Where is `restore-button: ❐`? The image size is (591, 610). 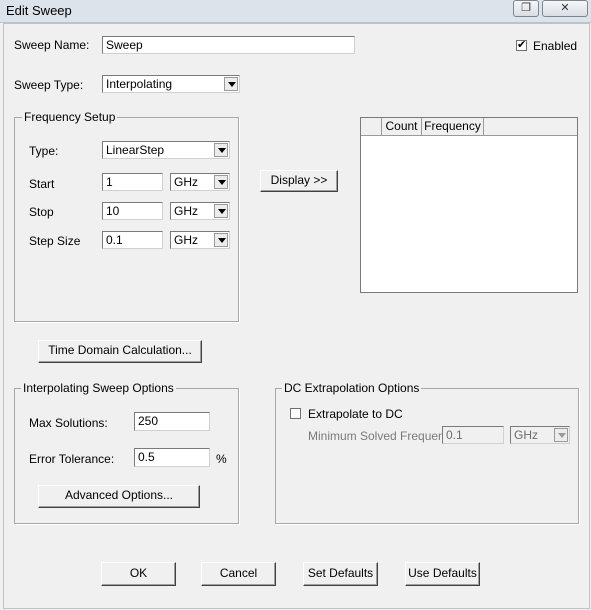 restore-button: ❐ is located at coordinates (526, 8).